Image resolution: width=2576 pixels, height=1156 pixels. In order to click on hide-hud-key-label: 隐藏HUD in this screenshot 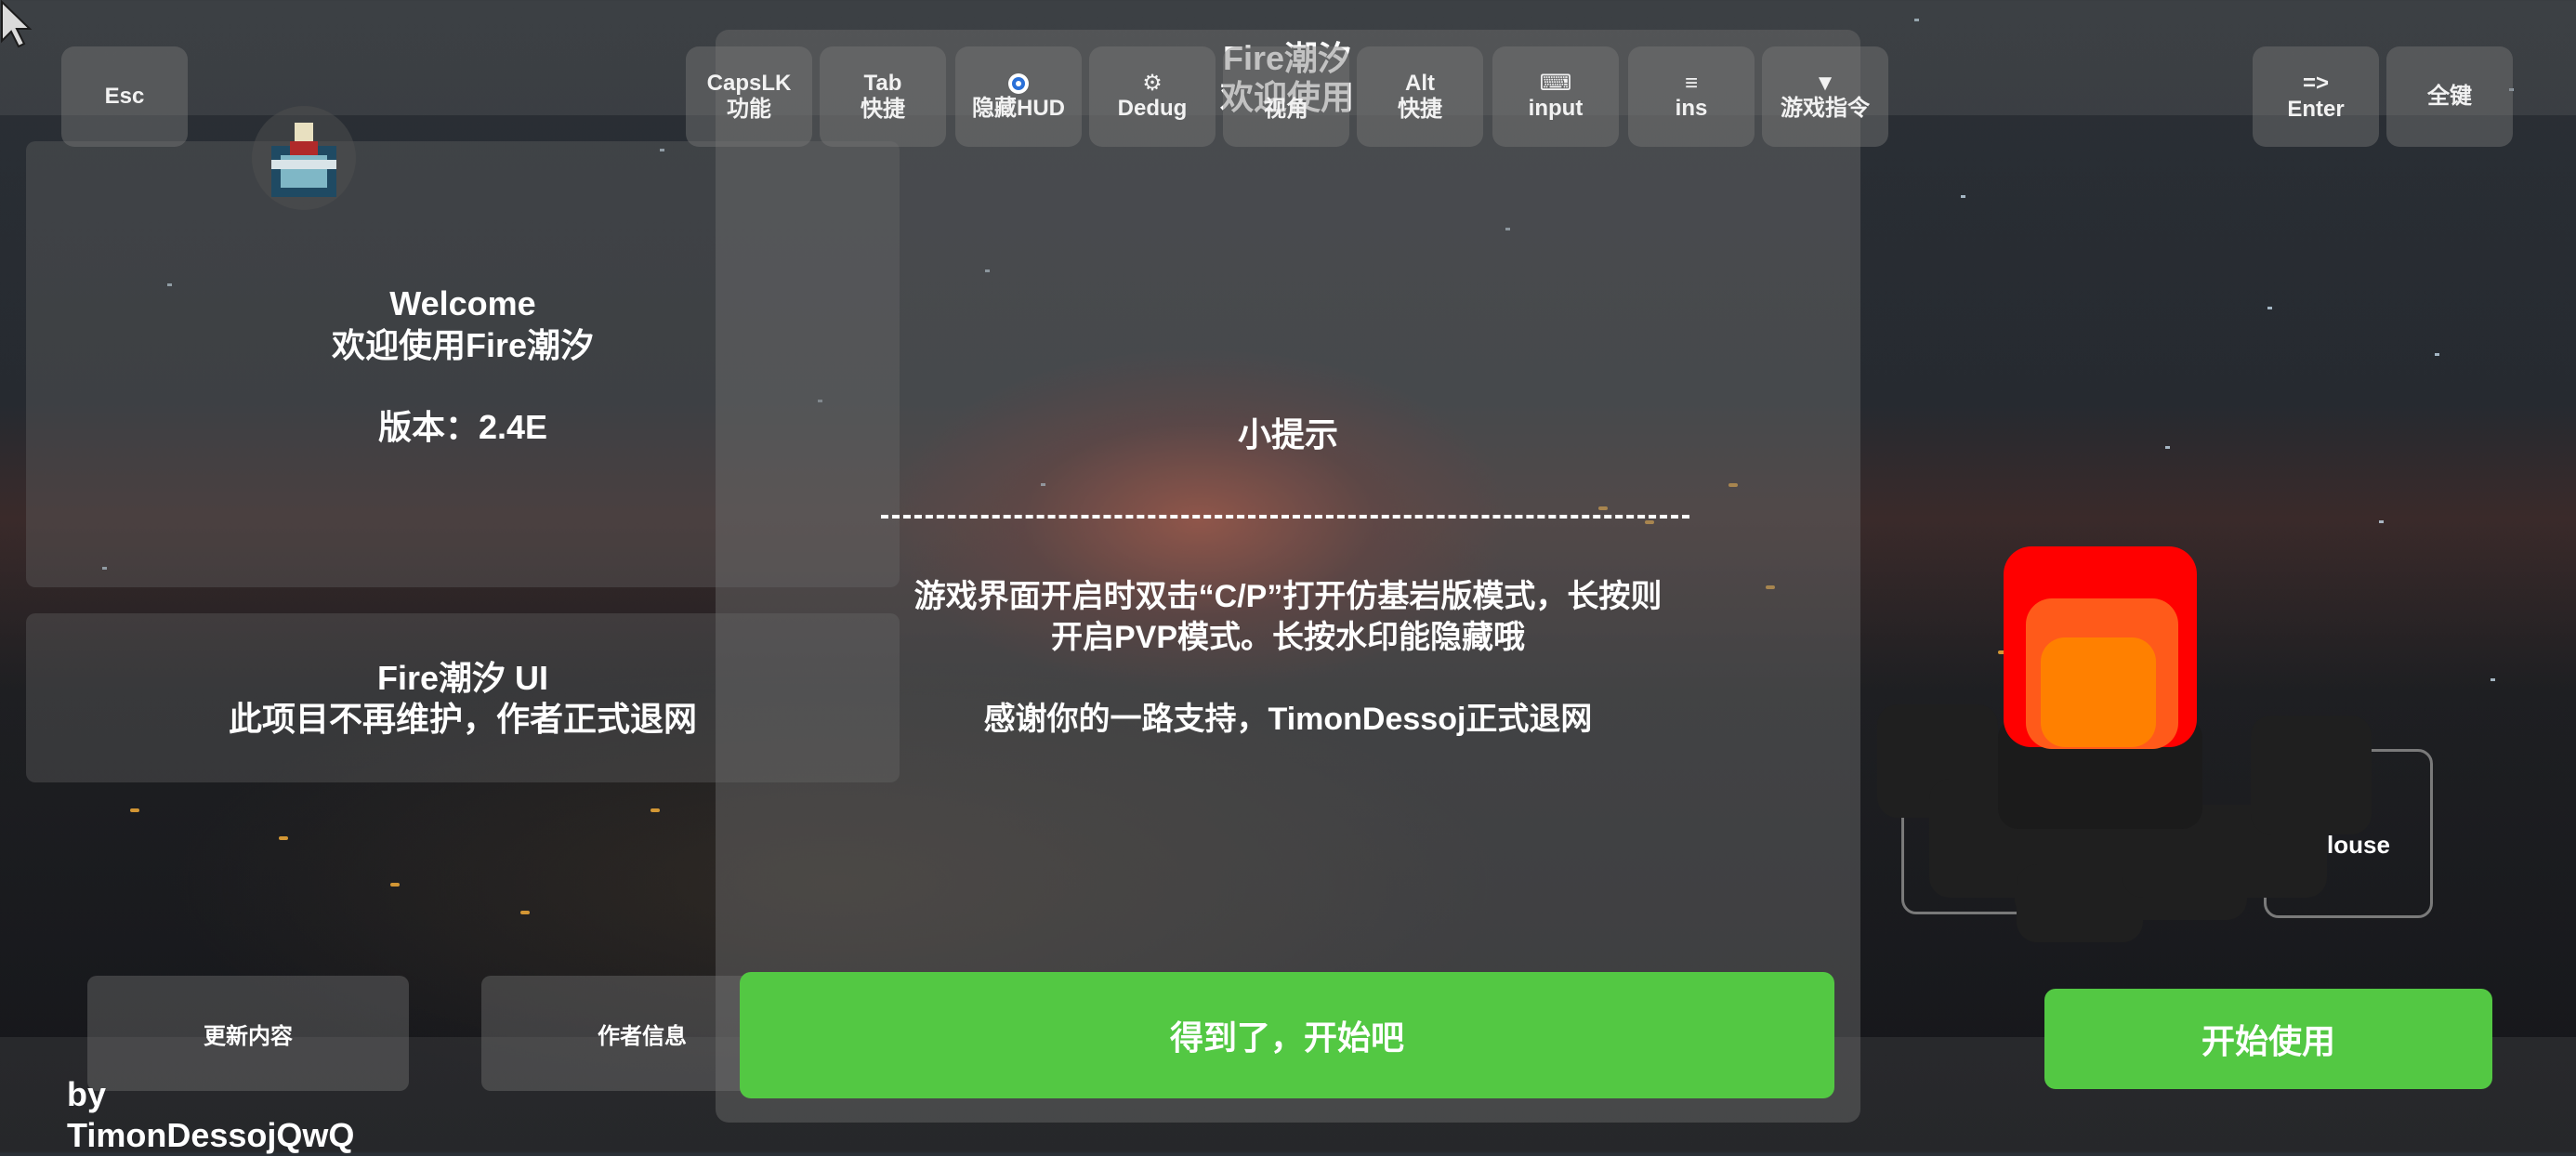, I will do `click(1018, 109)`.